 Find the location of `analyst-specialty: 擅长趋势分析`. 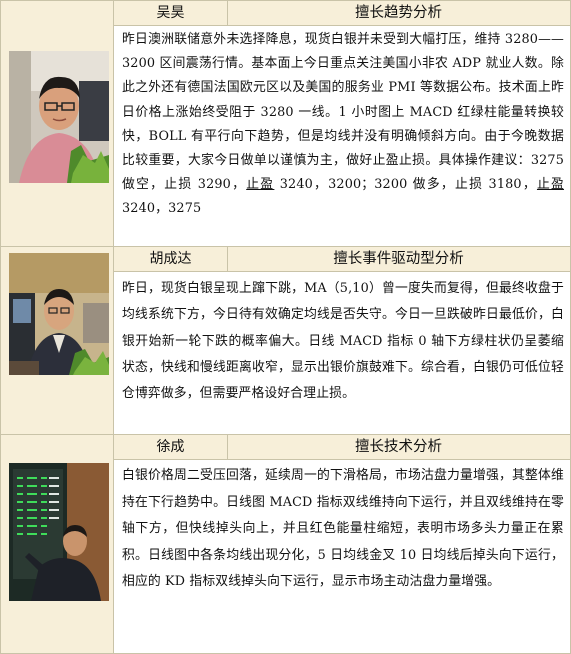

analyst-specialty: 擅长趋势分析 is located at coordinates (398, 13).